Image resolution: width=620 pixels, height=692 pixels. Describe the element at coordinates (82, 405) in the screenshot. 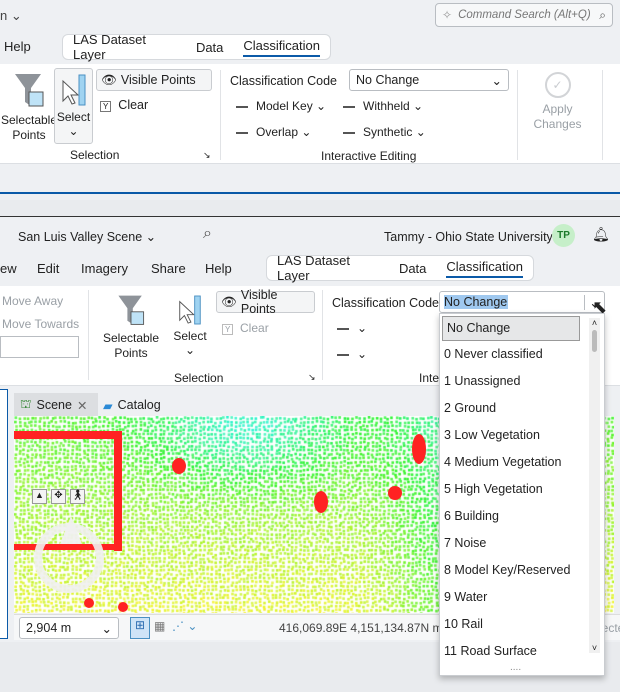

I see `close-icon: ✕` at that location.